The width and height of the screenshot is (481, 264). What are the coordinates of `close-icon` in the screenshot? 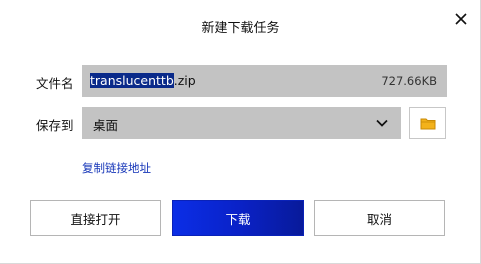 It's located at (461, 19).